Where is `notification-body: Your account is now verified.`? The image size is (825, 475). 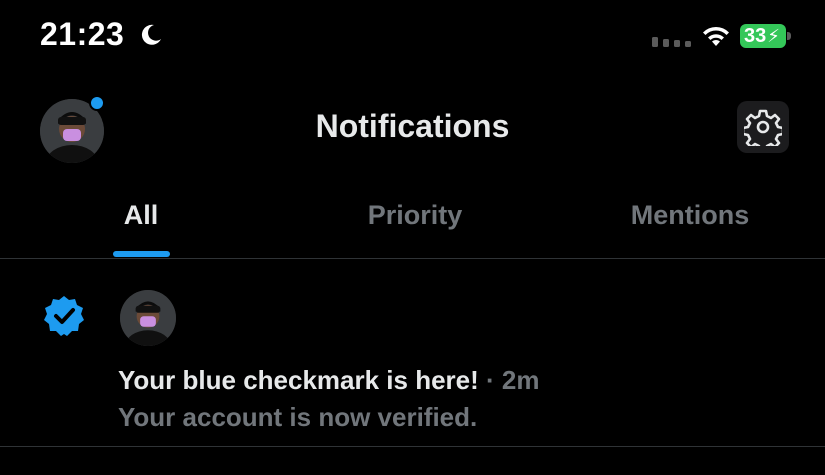
notification-body: Your account is now verified. is located at coordinates (298, 417).